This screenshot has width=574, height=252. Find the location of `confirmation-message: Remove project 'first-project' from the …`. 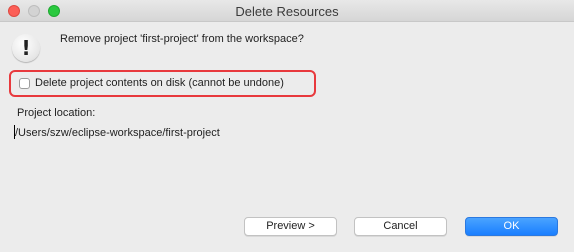

confirmation-message: Remove project 'first-project' from the … is located at coordinates (182, 39).